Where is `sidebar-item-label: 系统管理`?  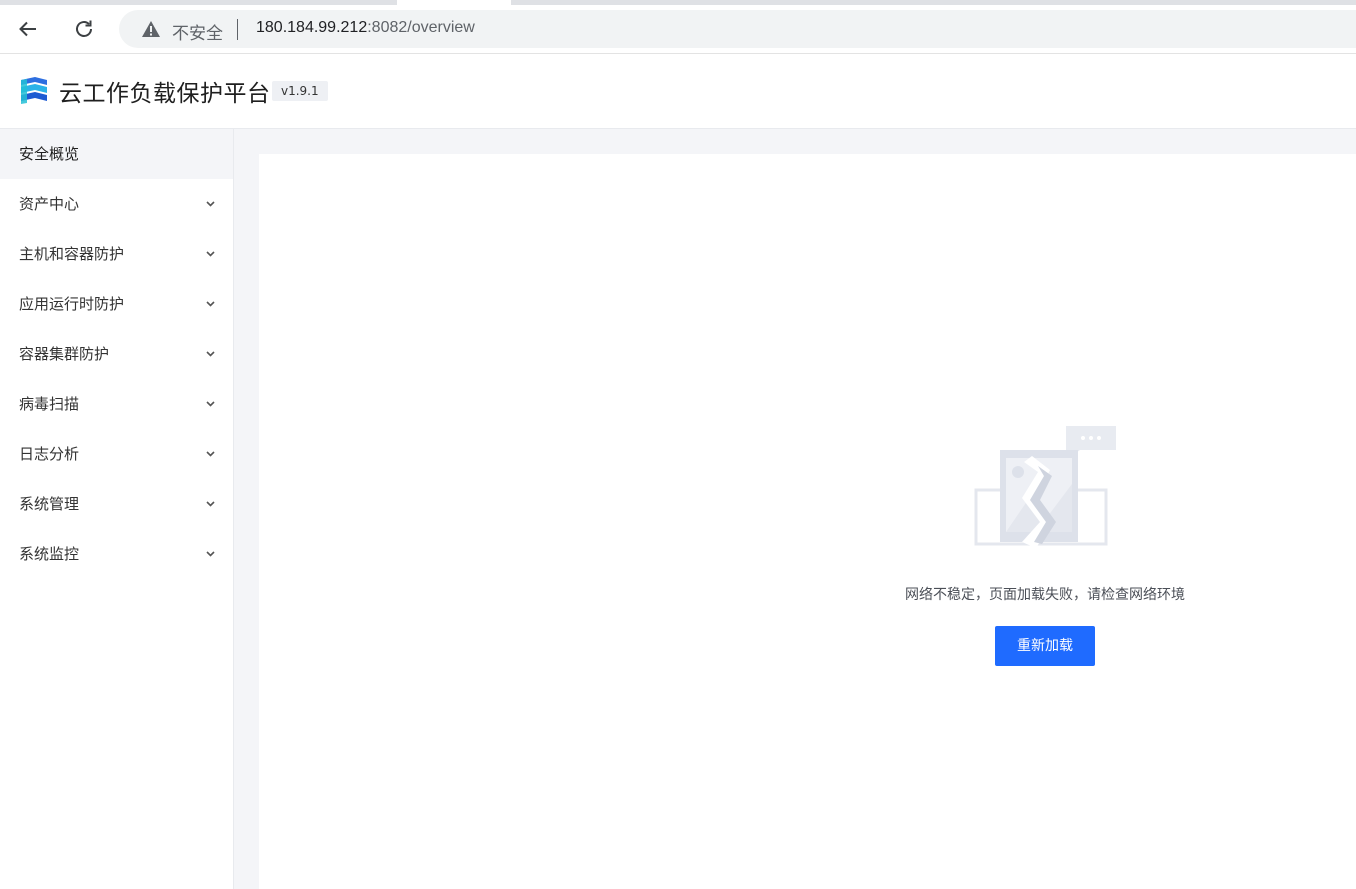
sidebar-item-label: 系统管理 is located at coordinates (49, 504).